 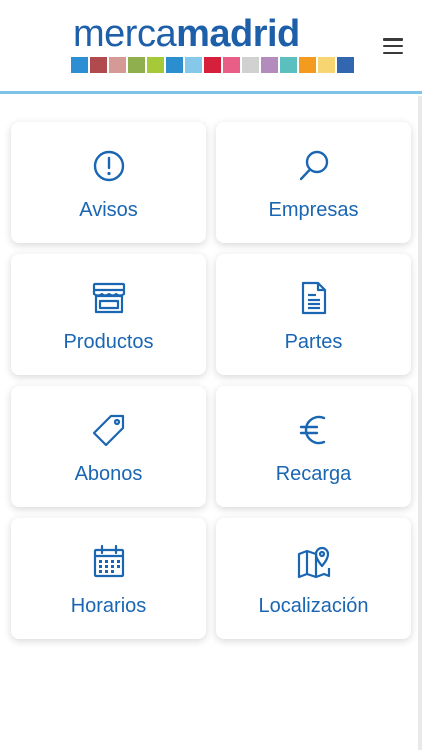 What do you see at coordinates (313, 606) in the screenshot?
I see `tile-label: Localización` at bounding box center [313, 606].